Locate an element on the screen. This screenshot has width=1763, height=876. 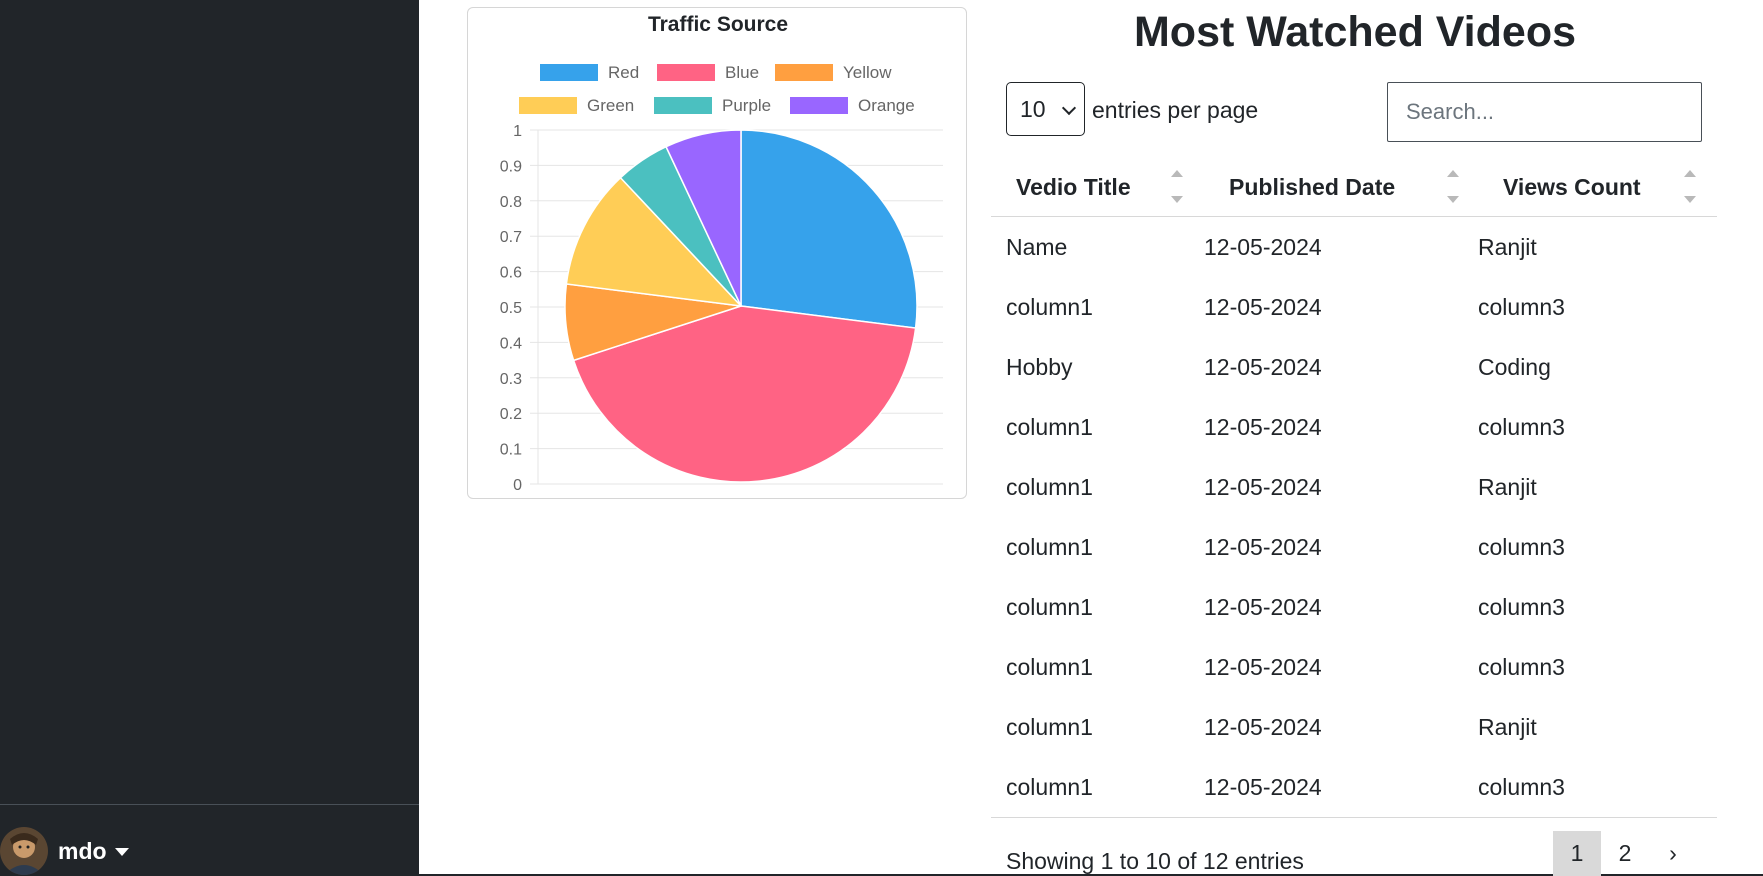
y-tick-label: 0 is located at coordinates (517, 485).